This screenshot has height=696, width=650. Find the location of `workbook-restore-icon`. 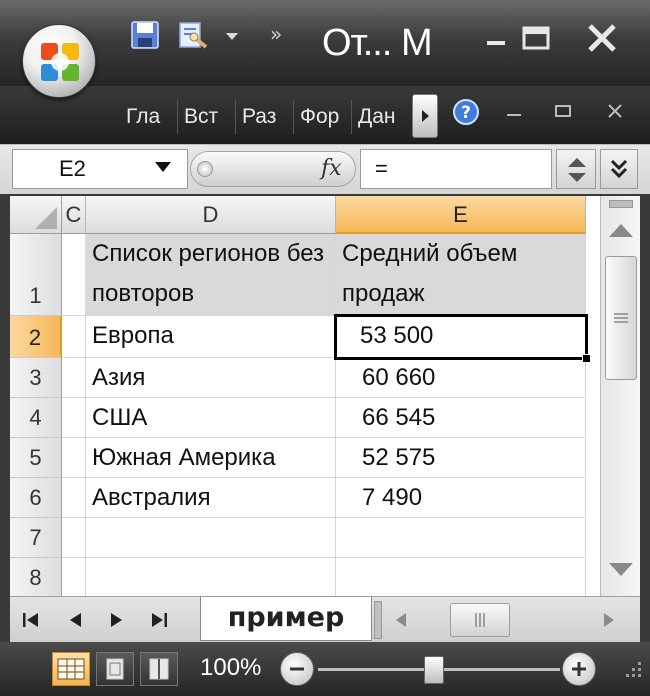

workbook-restore-icon is located at coordinates (563, 111).